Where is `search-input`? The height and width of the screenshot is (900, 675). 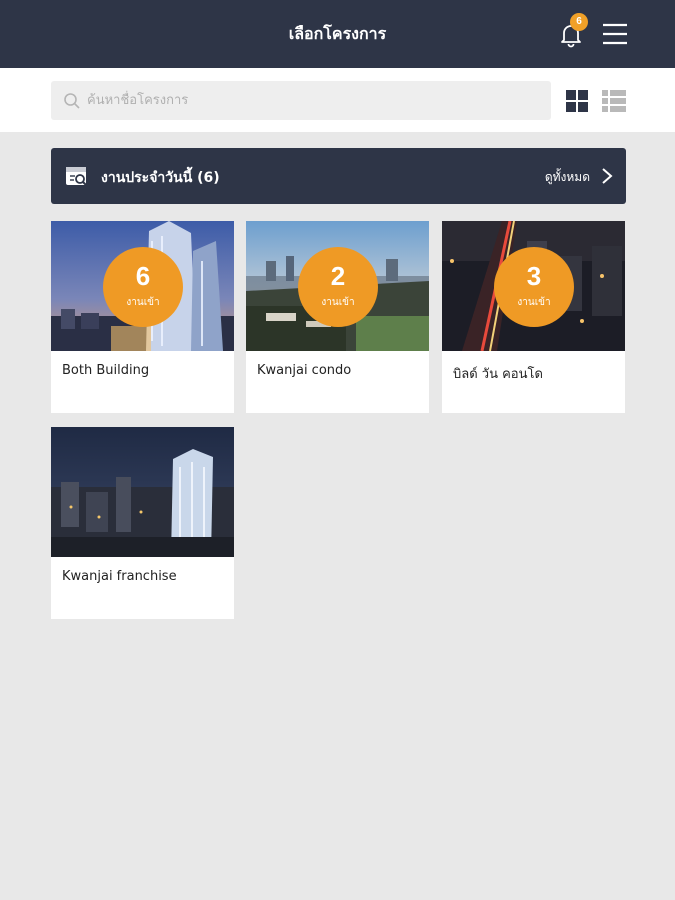 search-input is located at coordinates (314, 100).